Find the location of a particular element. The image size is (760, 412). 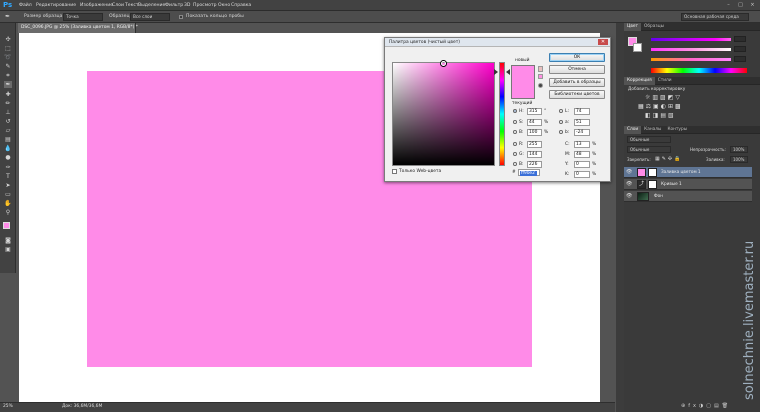

menu-layers: Слои is located at coordinates (118, 5).